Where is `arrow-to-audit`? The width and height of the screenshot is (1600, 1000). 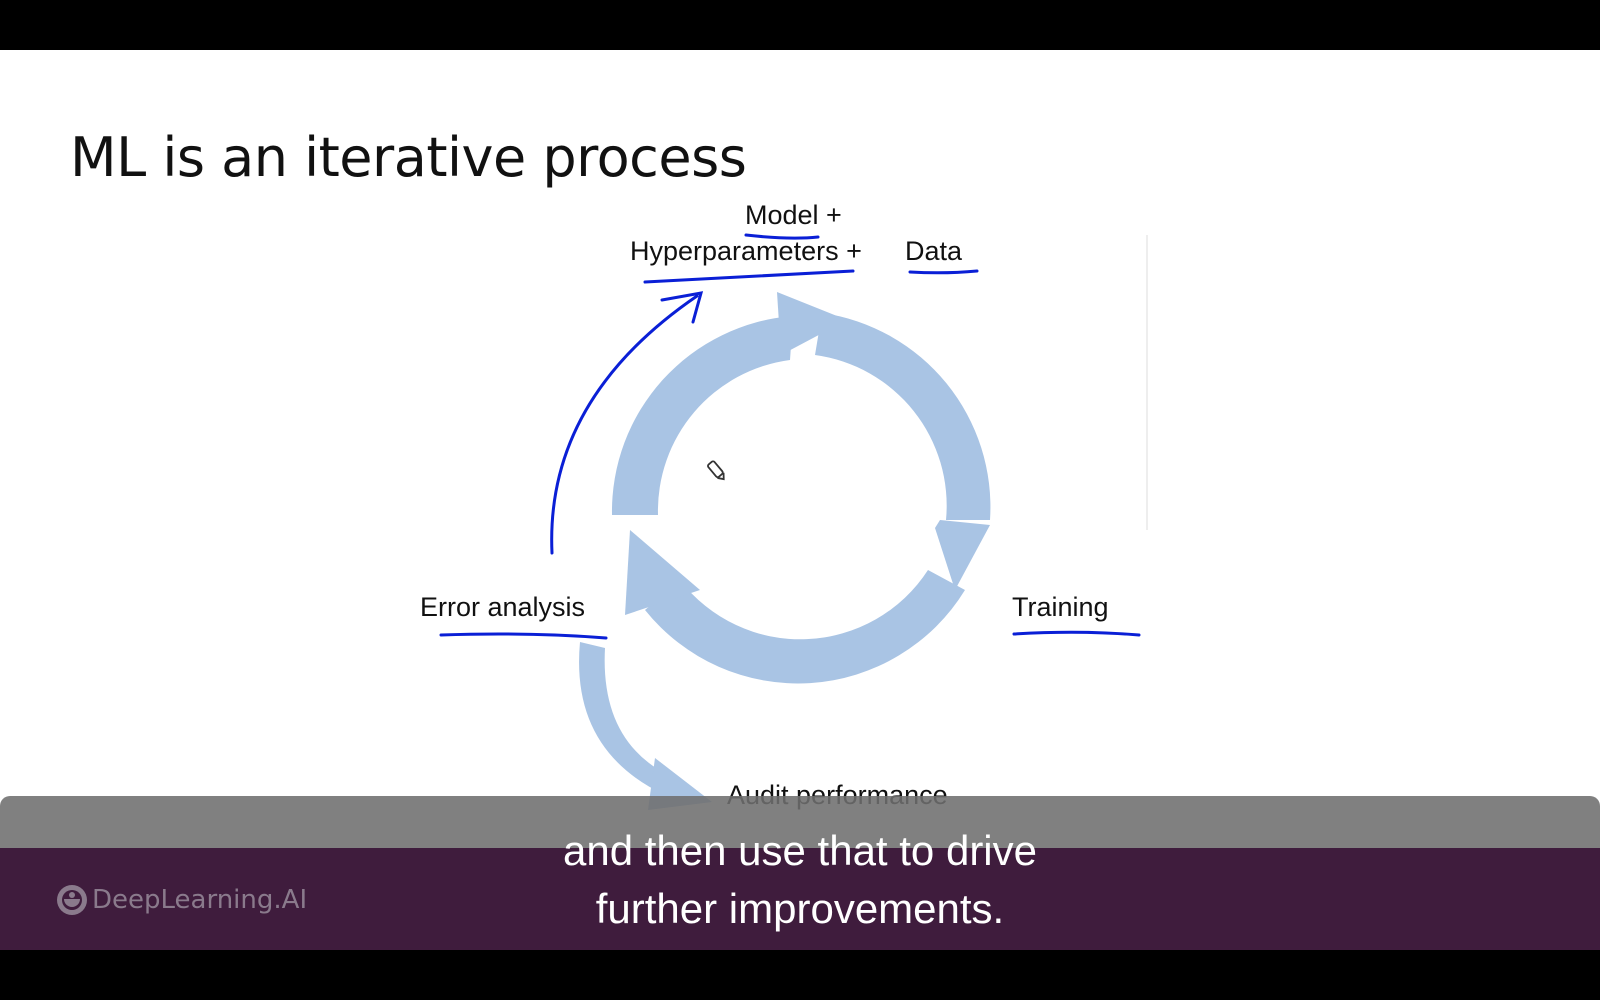 arrow-to-audit is located at coordinates (645, 726).